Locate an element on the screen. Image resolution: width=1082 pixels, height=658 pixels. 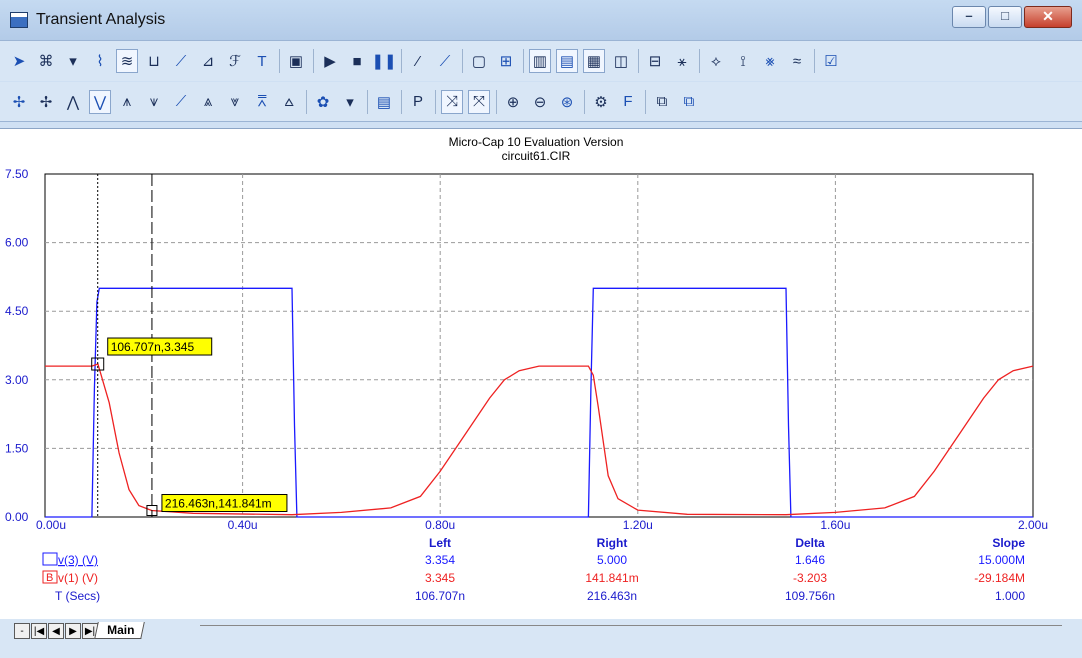
x-scale-icon: ⤨ is located at coordinates (452, 101).